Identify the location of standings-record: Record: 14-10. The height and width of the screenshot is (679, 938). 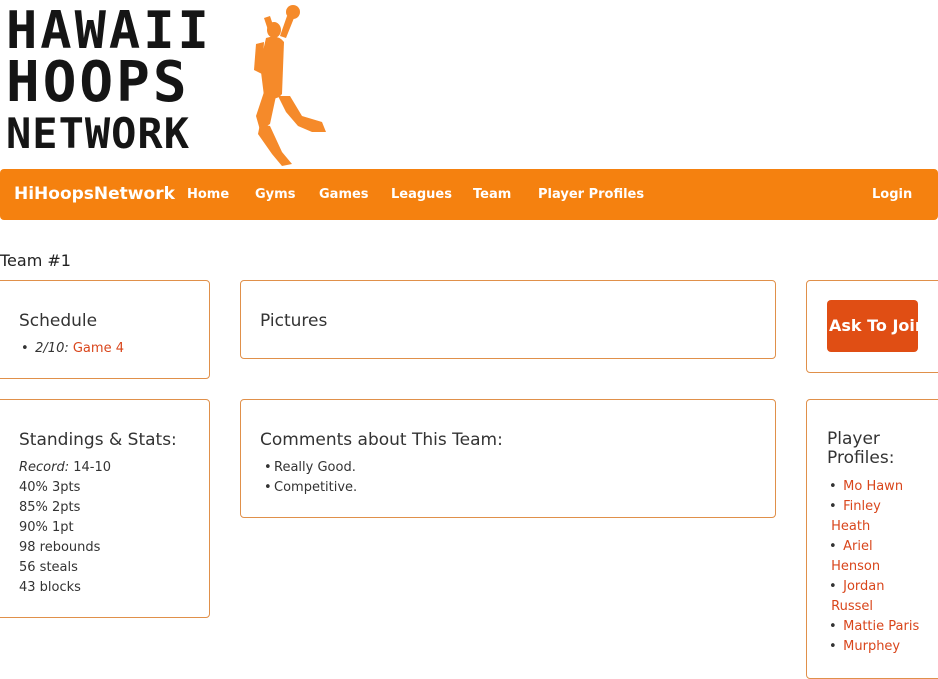
(65, 468).